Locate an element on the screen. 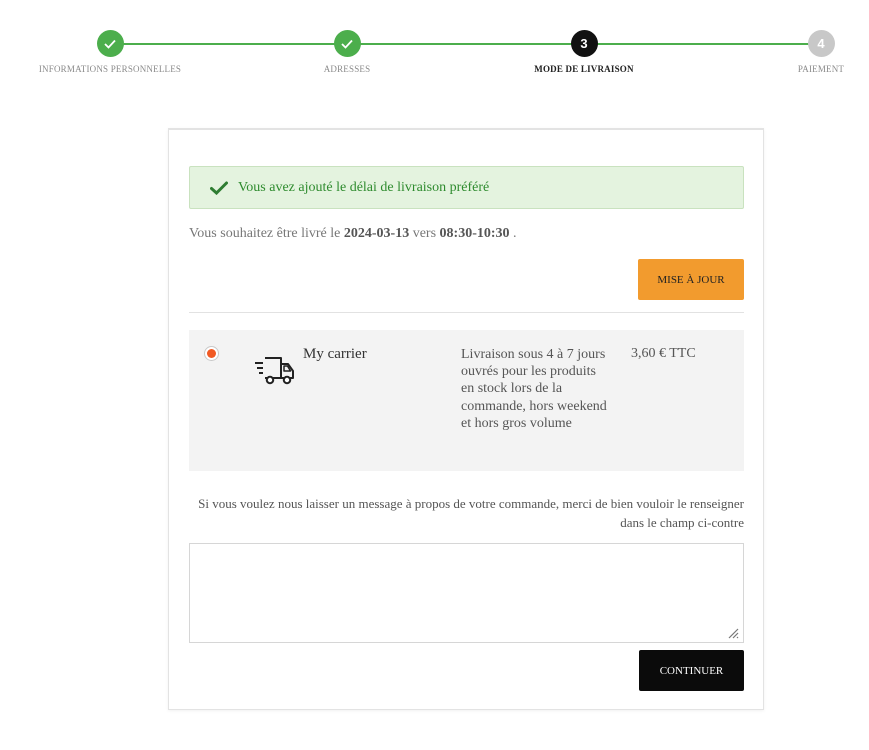 This screenshot has height=750, width=869. carrier-name: My carrier is located at coordinates (335, 354).